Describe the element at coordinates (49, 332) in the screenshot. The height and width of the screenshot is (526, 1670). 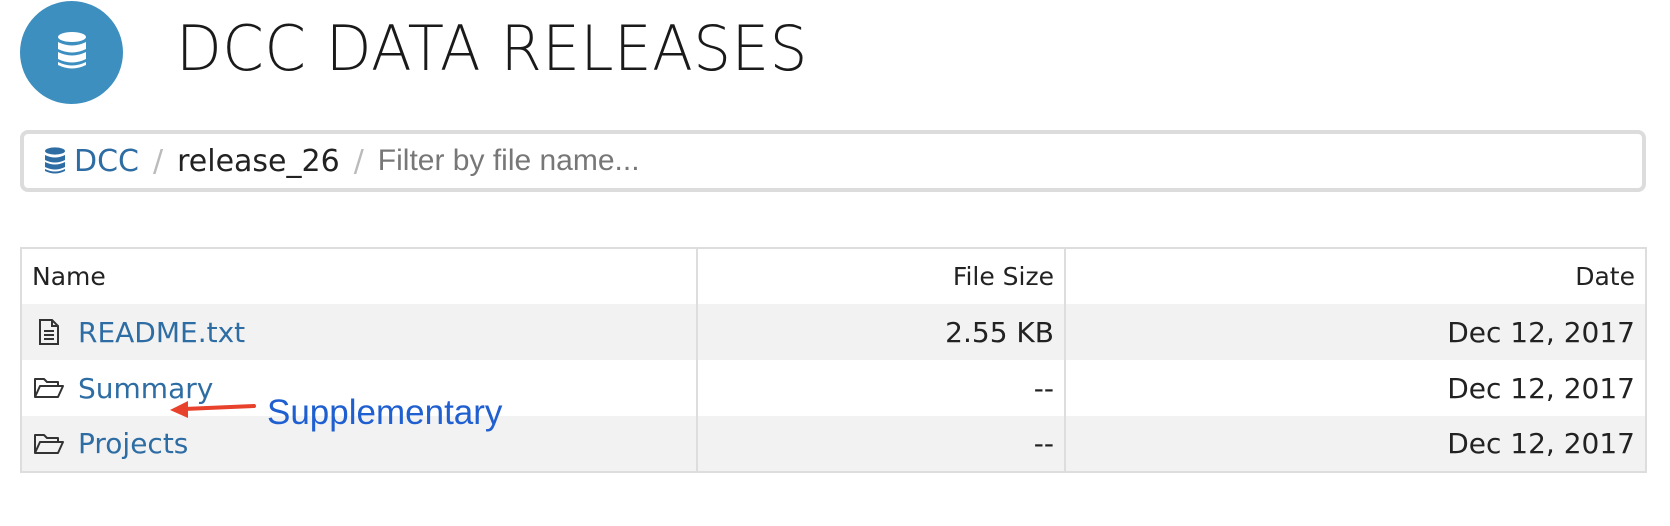
I see `file-text-icon` at that location.